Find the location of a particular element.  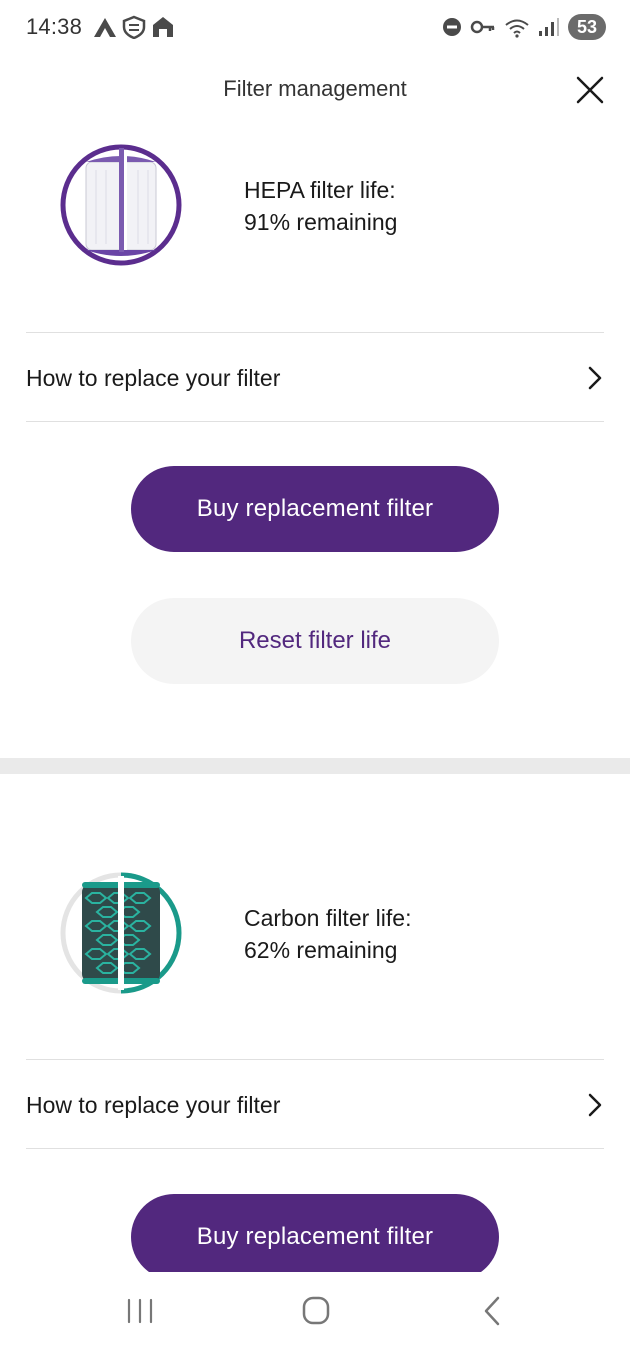

carbon-filter-remaining: 62% remaining is located at coordinates (321, 950).